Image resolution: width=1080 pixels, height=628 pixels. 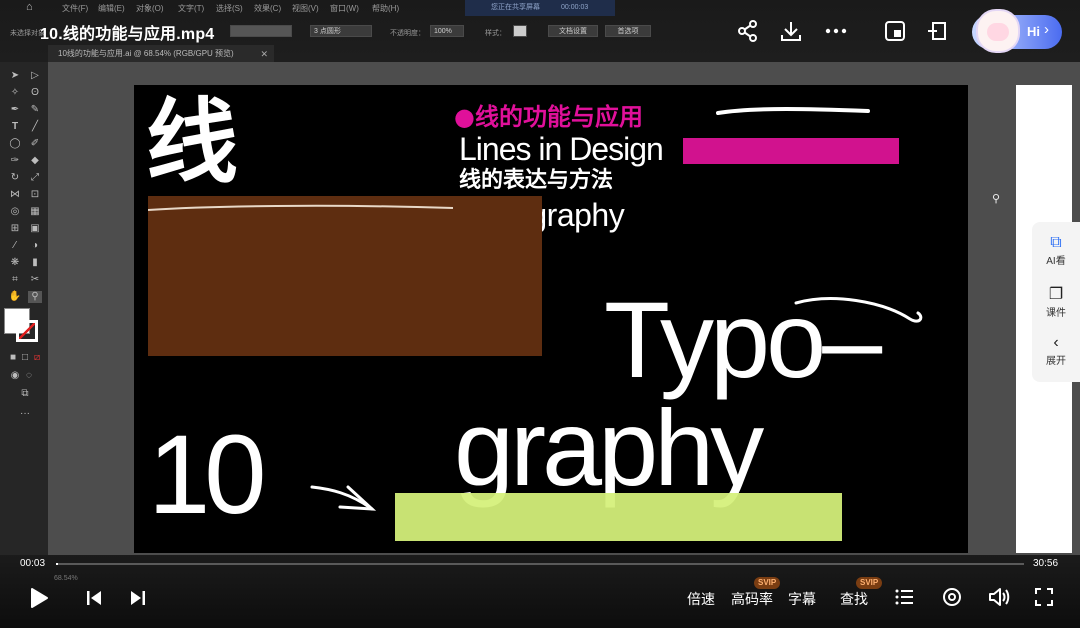 What do you see at coordinates (138, 598) in the screenshot?
I see `next-icon` at bounding box center [138, 598].